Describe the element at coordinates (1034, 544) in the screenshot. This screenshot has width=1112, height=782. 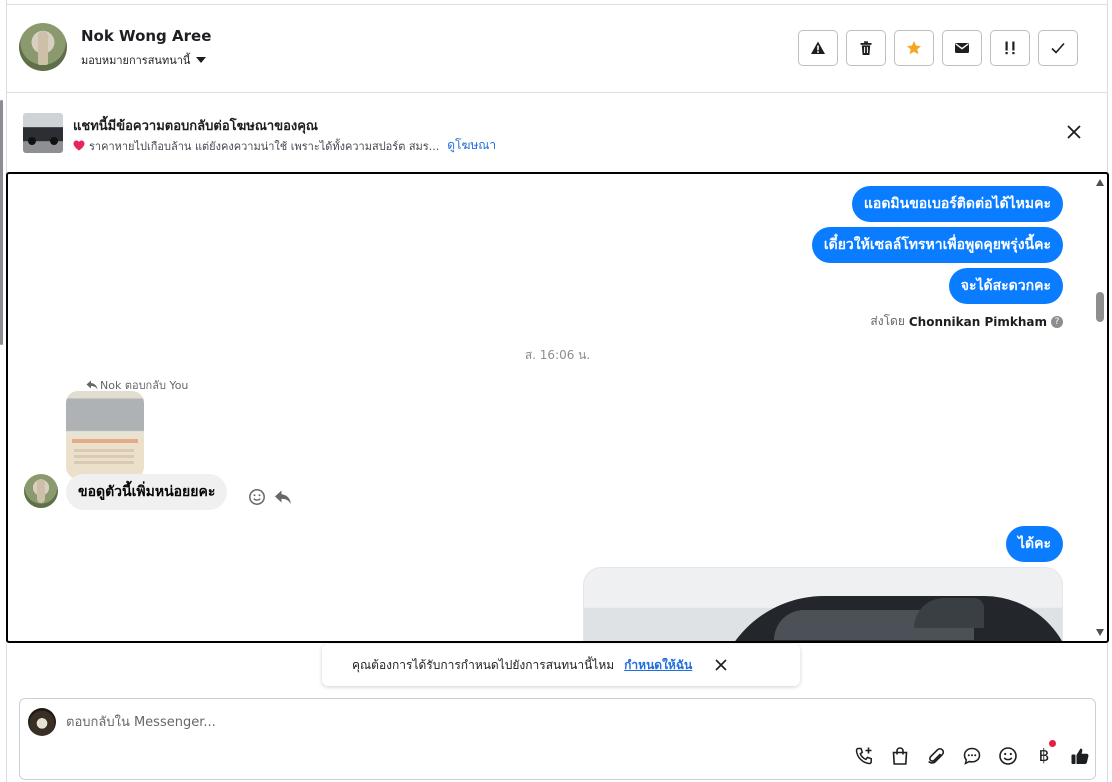
I see `outgoing-message: ได้คะ` at that location.